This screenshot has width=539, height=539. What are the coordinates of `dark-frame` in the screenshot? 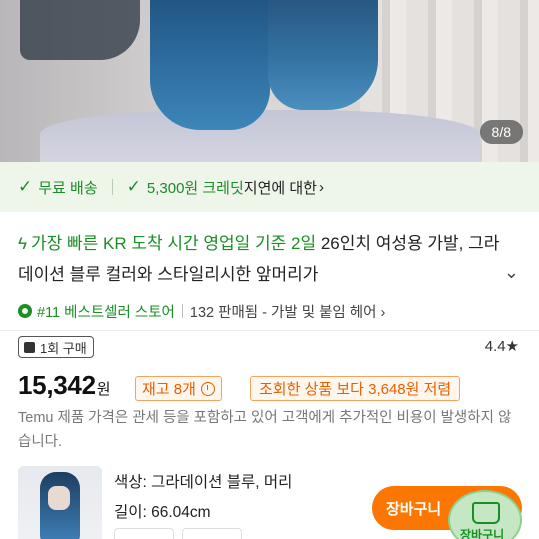 It's located at (80, 30).